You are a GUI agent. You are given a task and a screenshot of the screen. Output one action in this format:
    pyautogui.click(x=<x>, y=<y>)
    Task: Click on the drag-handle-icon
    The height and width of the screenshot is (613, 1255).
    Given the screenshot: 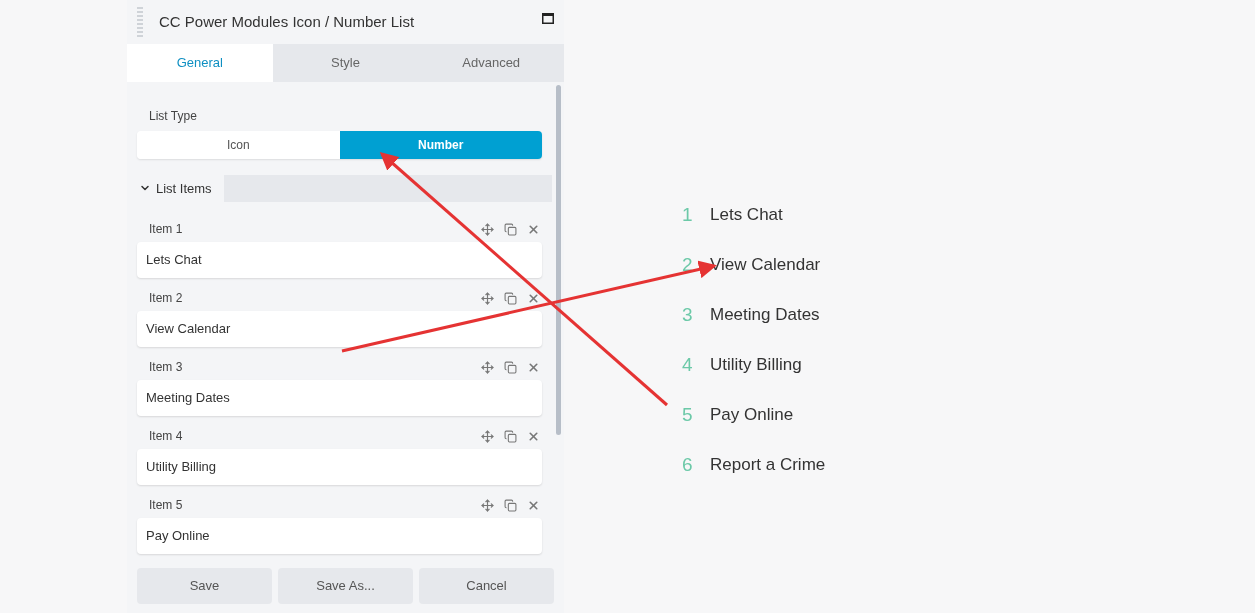 What is the action you would take?
    pyautogui.click(x=140, y=22)
    